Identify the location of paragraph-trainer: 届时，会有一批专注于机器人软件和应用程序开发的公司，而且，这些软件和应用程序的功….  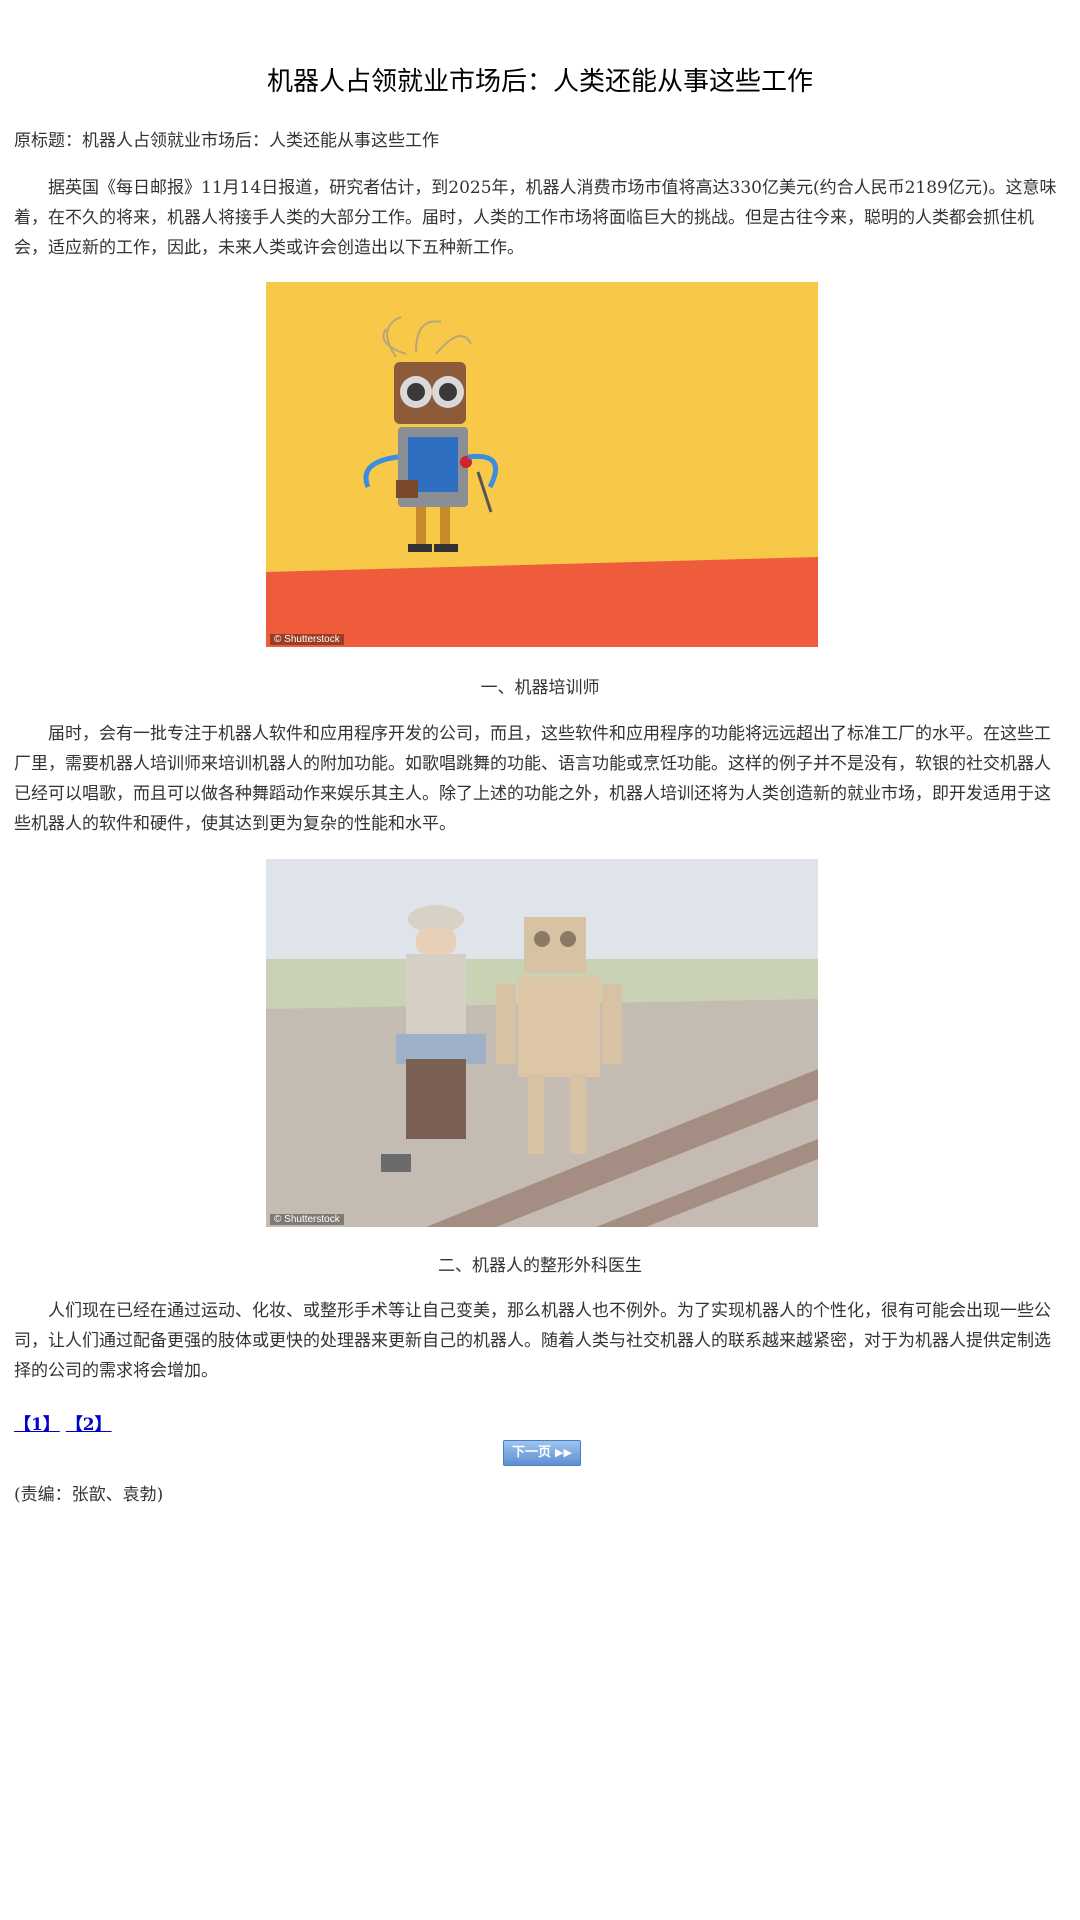
(532, 779).